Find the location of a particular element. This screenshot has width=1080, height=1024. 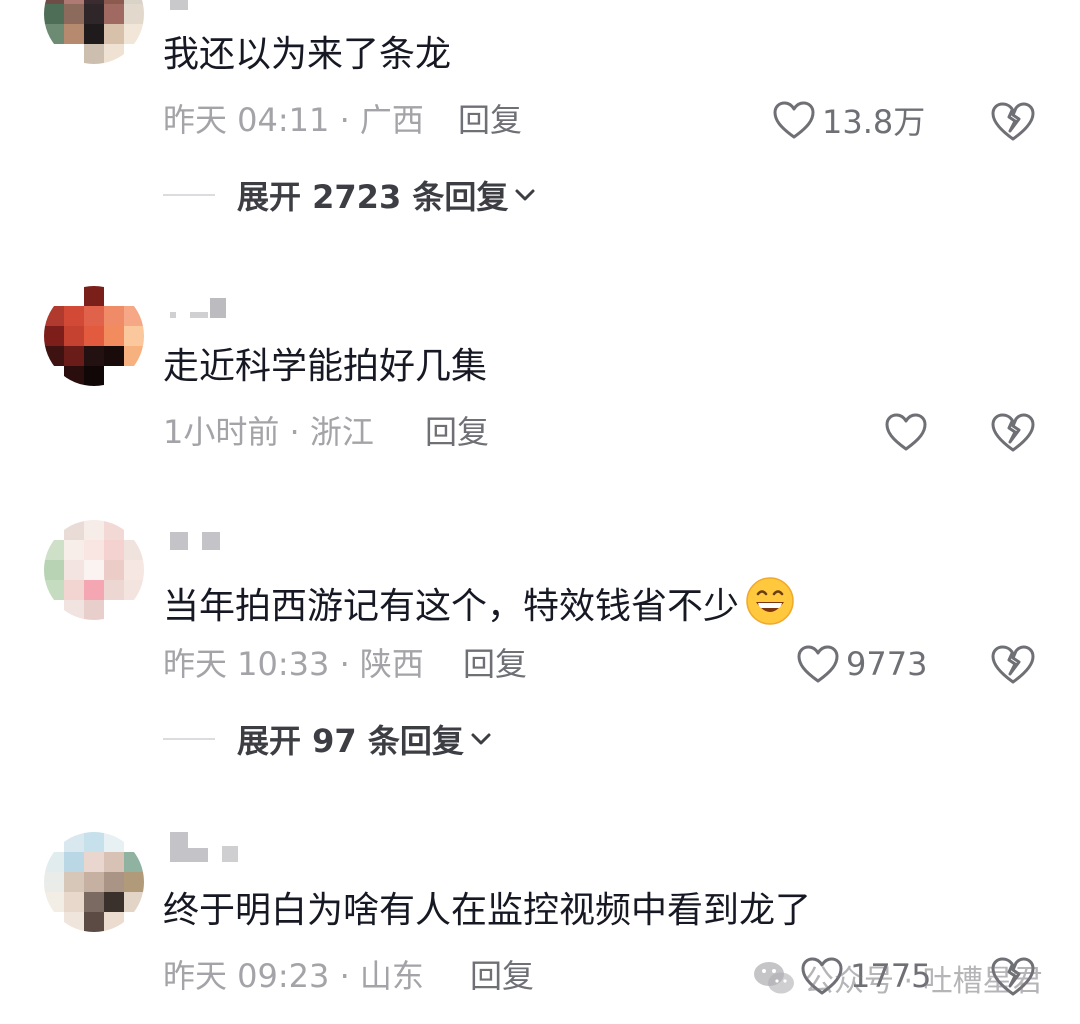

comment-meta: 昨天 04:11 · 广西 is located at coordinates (293, 120).